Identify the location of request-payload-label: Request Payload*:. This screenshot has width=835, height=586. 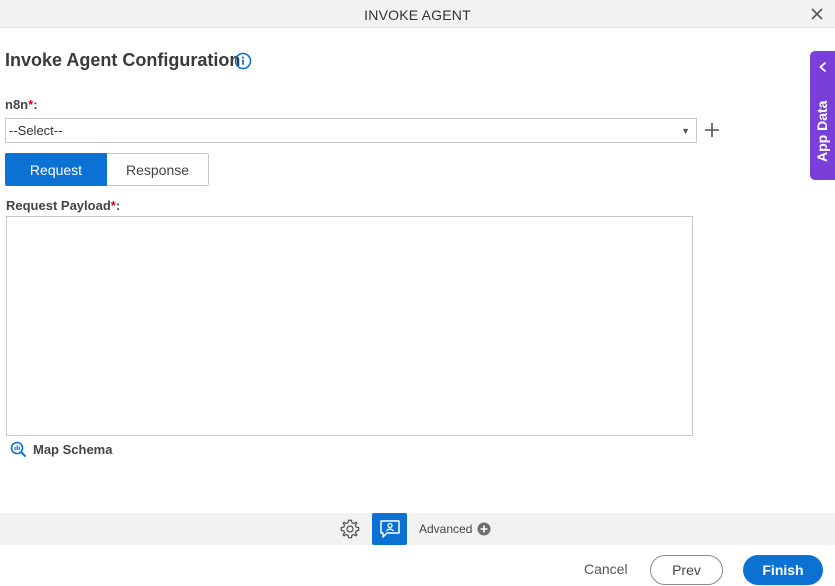
(63, 205).